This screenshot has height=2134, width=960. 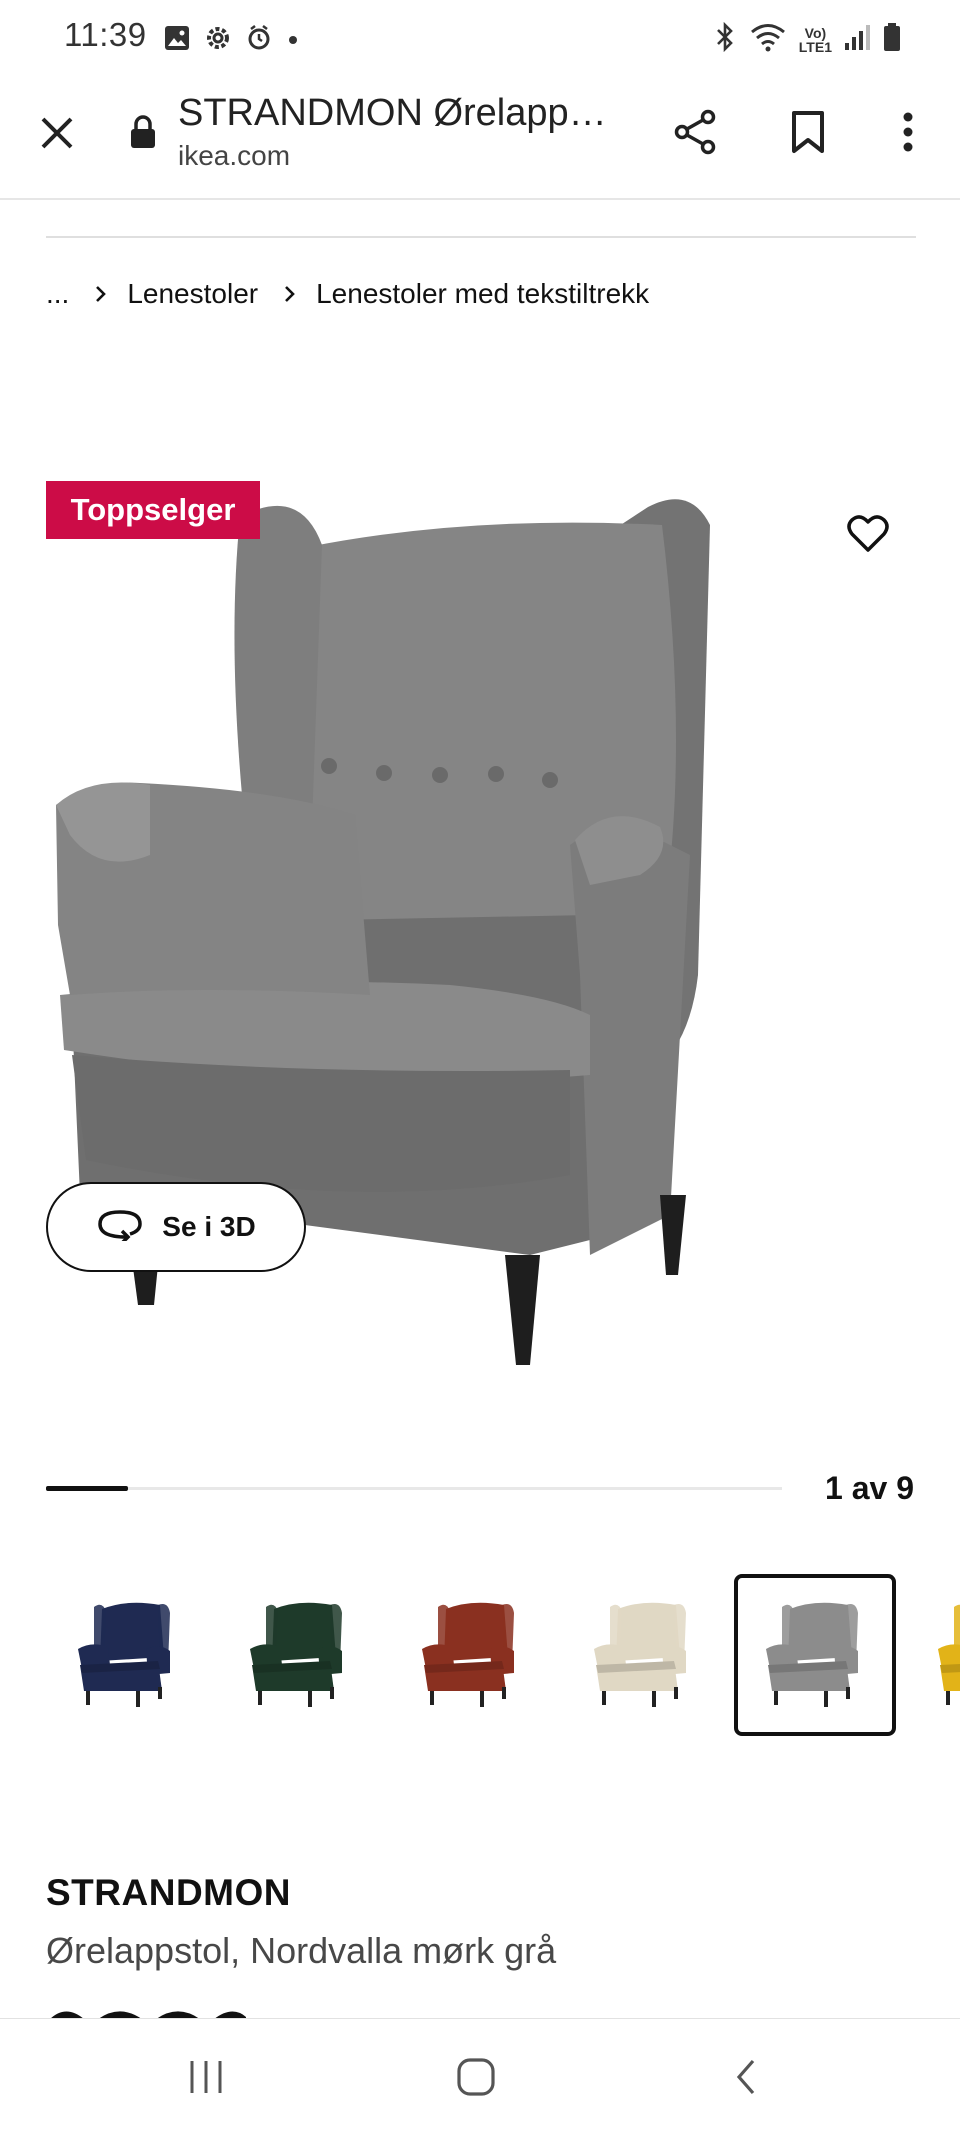 What do you see at coordinates (725, 39) in the screenshot?
I see `bluetooth-icon` at bounding box center [725, 39].